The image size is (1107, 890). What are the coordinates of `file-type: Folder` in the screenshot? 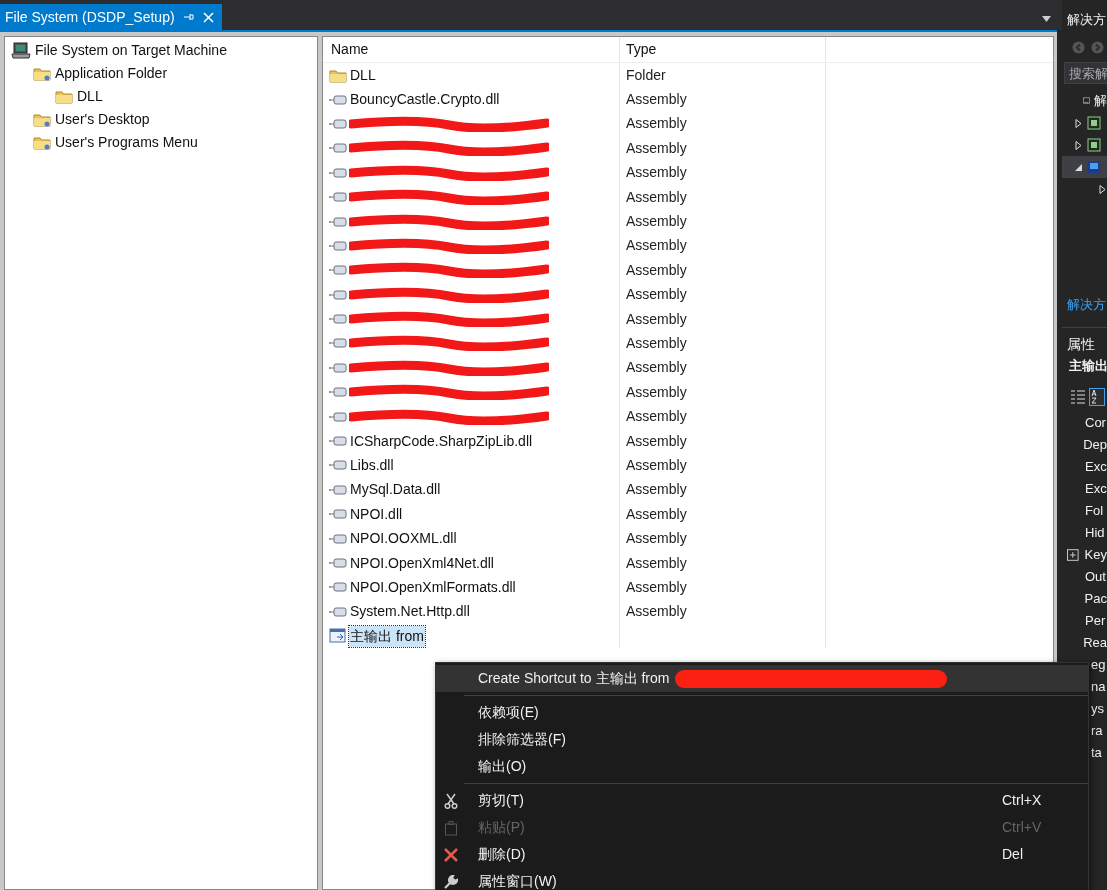 It's located at (646, 75).